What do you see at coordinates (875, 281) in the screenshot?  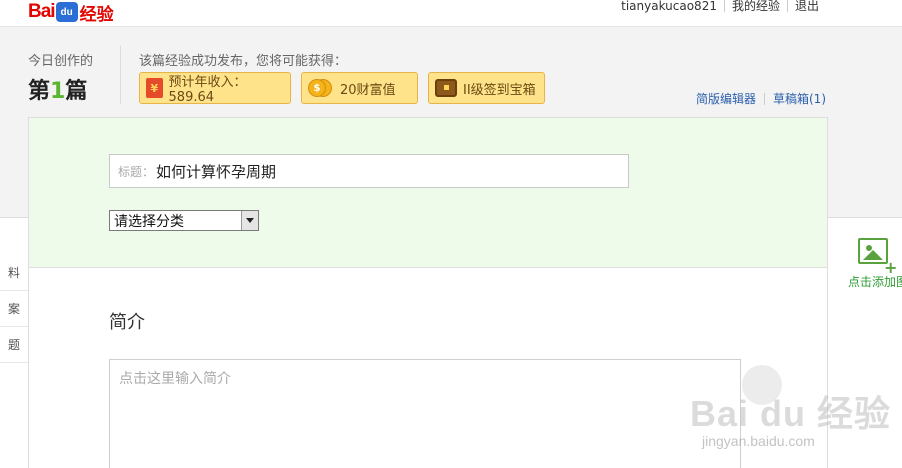 I see `add-image-label: 点击添加图片` at bounding box center [875, 281].